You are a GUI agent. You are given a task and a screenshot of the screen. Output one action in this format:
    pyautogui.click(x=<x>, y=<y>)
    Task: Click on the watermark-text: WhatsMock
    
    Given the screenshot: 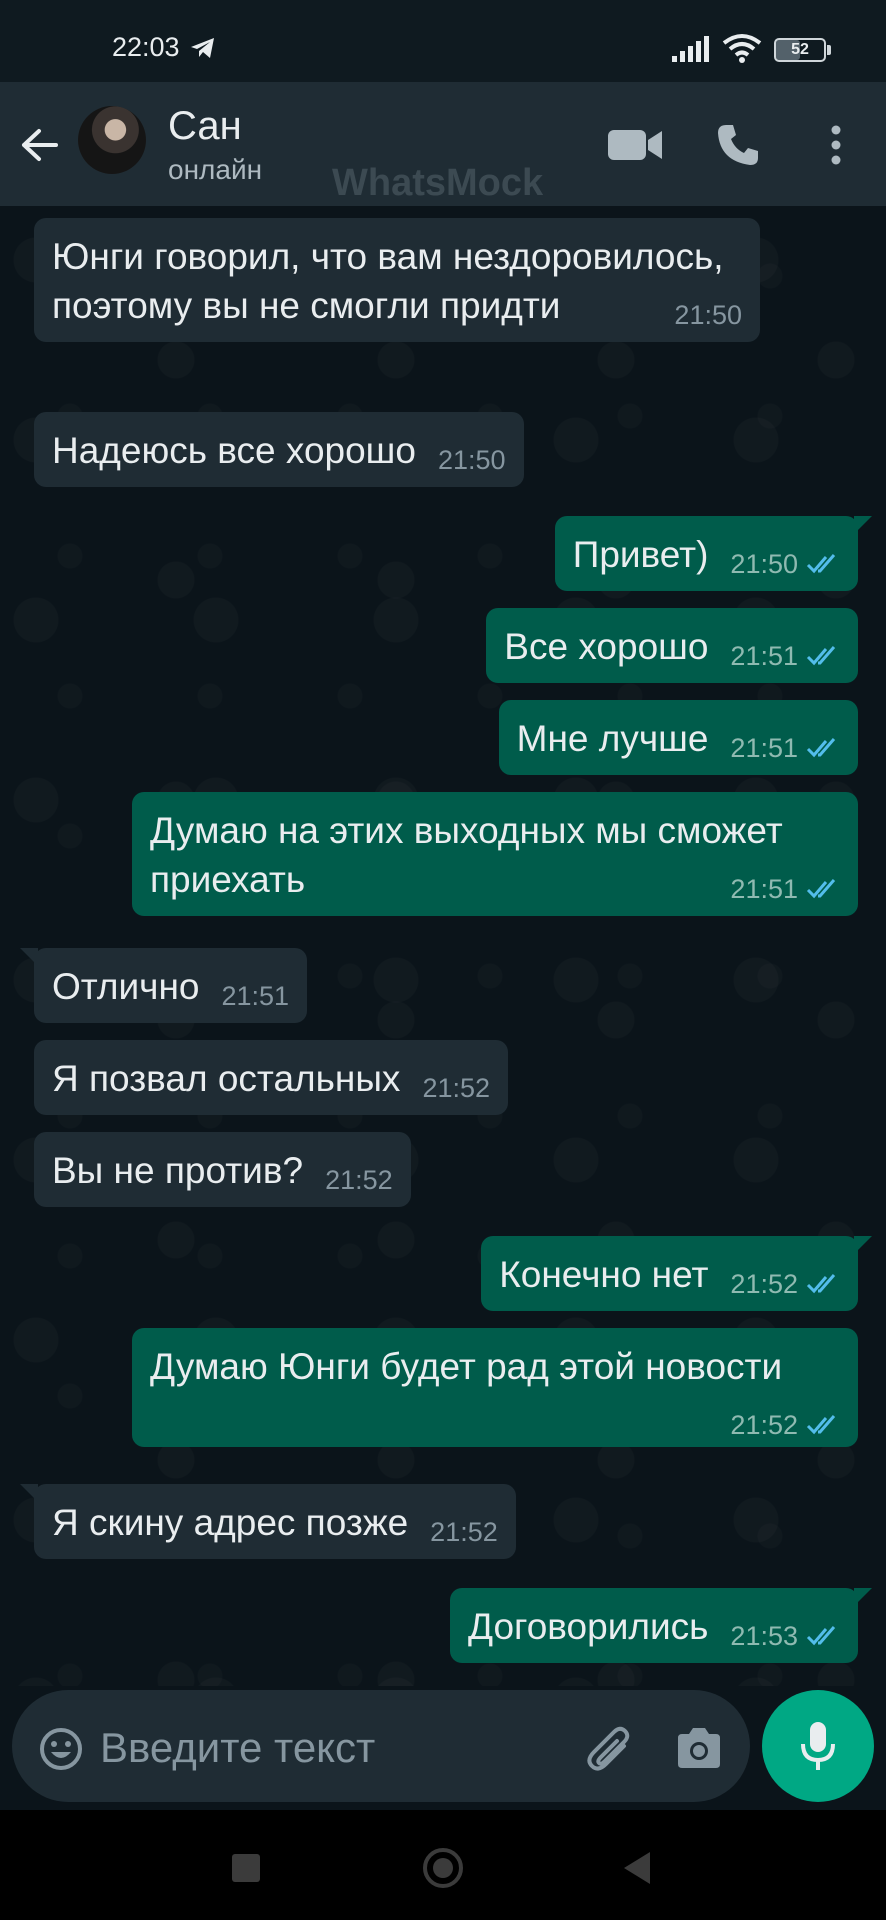 What is the action you would take?
    pyautogui.click(x=438, y=183)
    